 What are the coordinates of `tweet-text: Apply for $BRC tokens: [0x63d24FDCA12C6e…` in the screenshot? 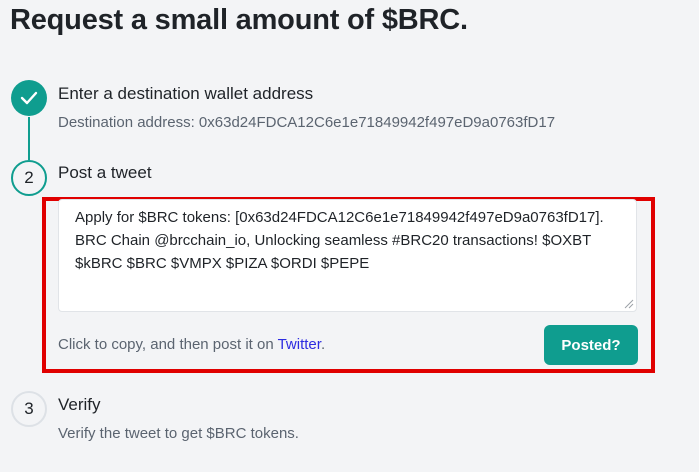 It's located at (339, 240).